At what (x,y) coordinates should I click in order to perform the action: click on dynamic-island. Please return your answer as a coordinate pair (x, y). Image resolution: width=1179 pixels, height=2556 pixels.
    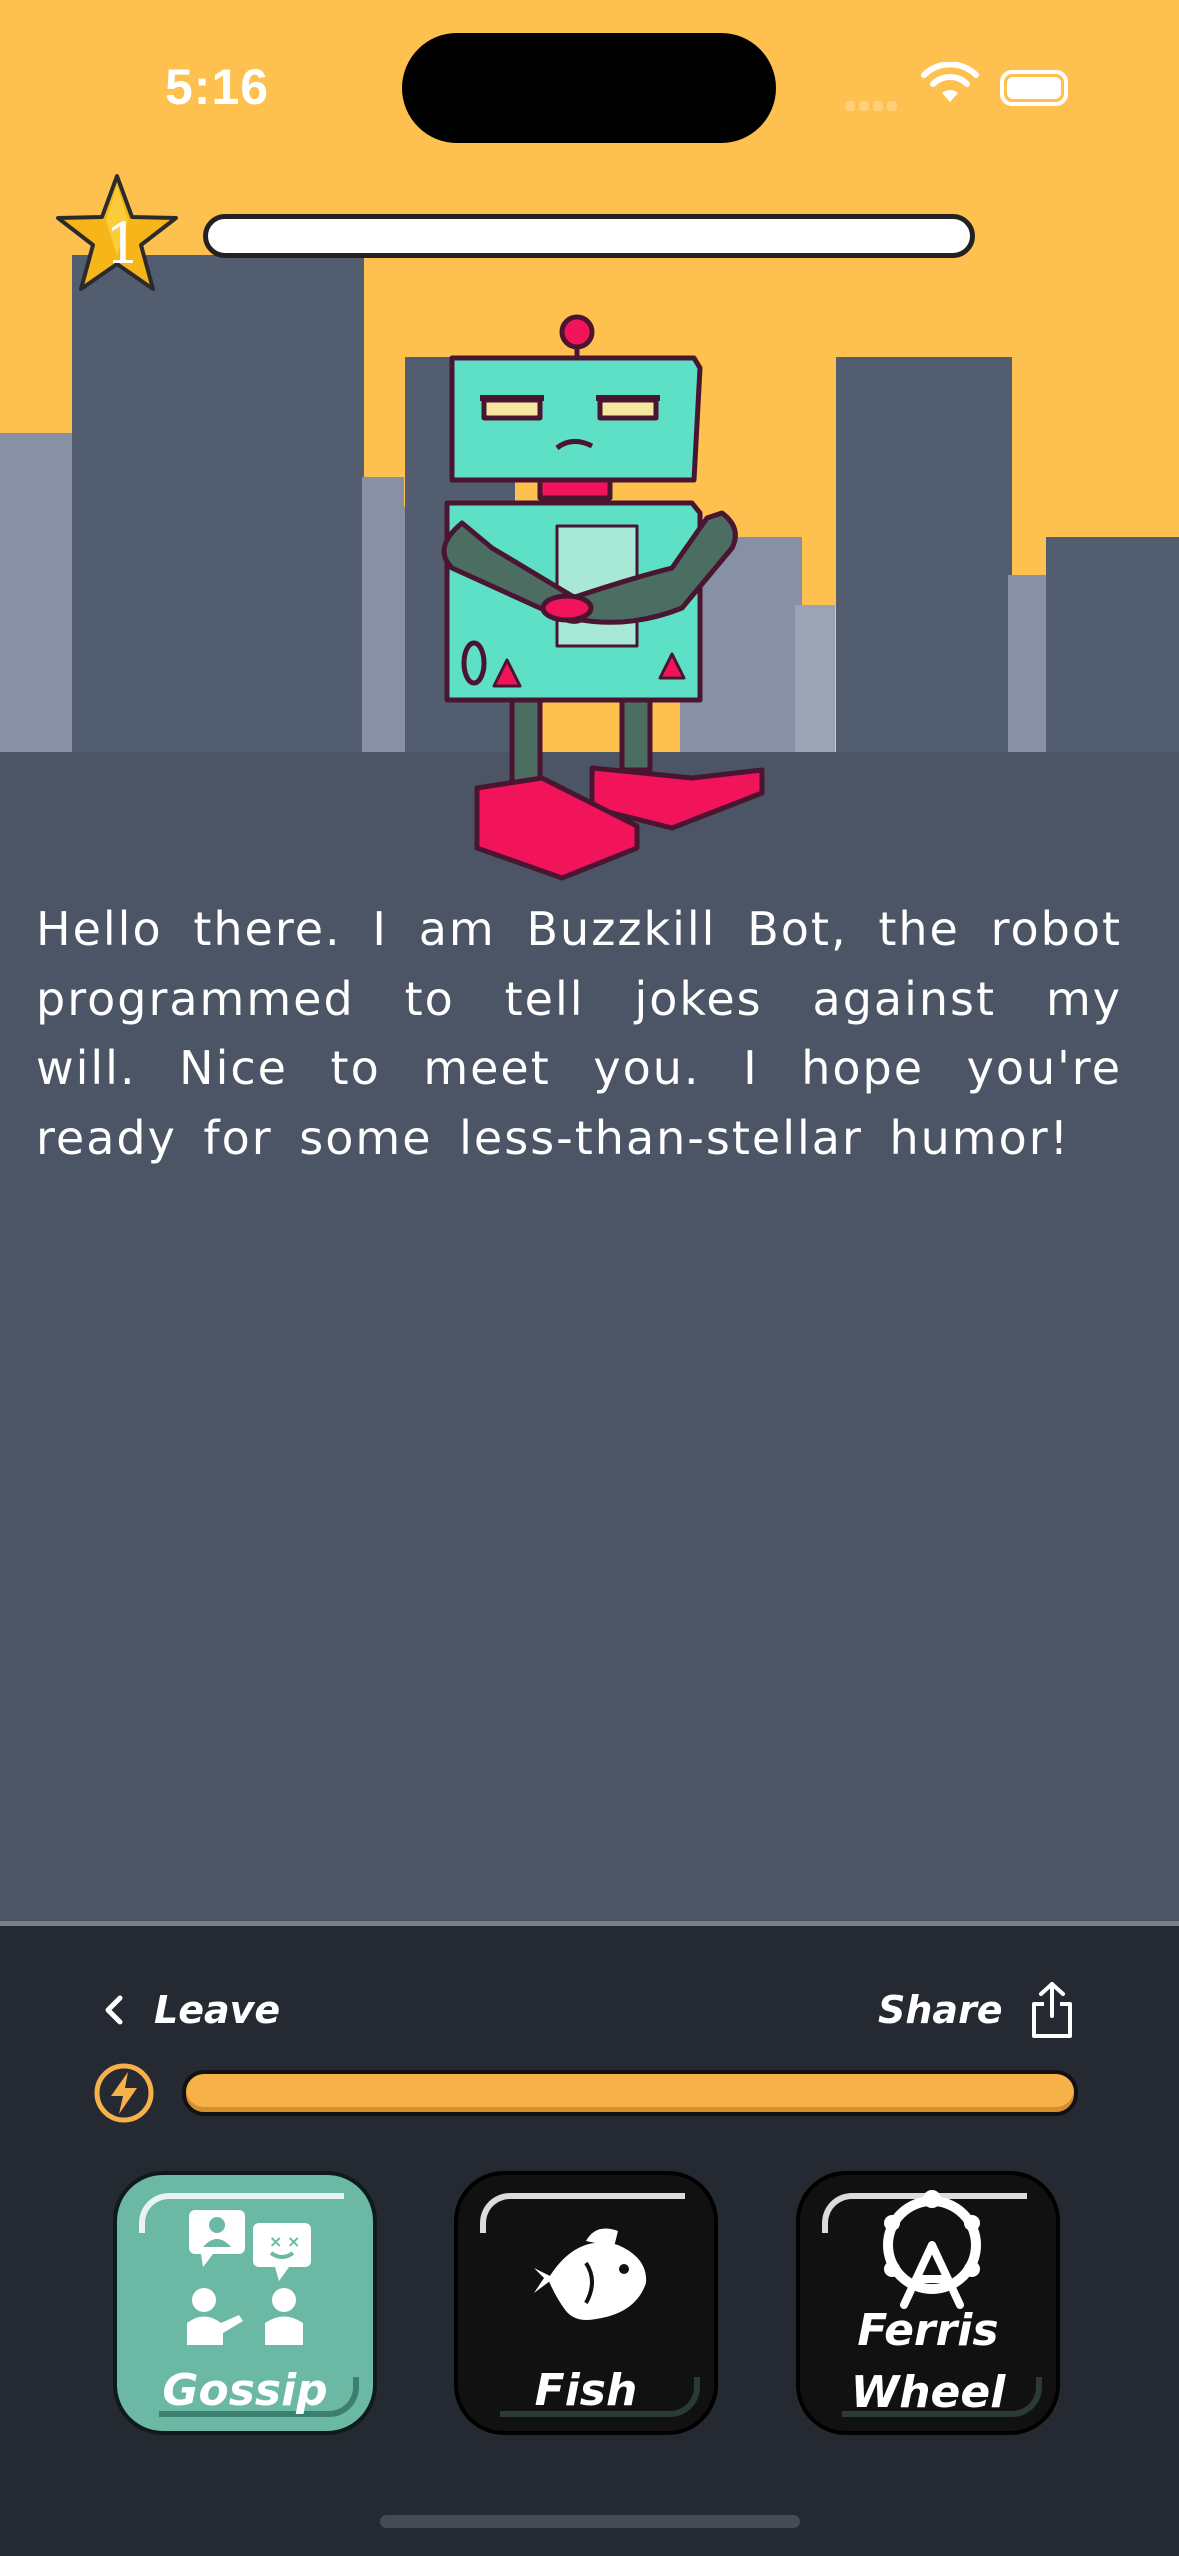
    Looking at the image, I should click on (589, 88).